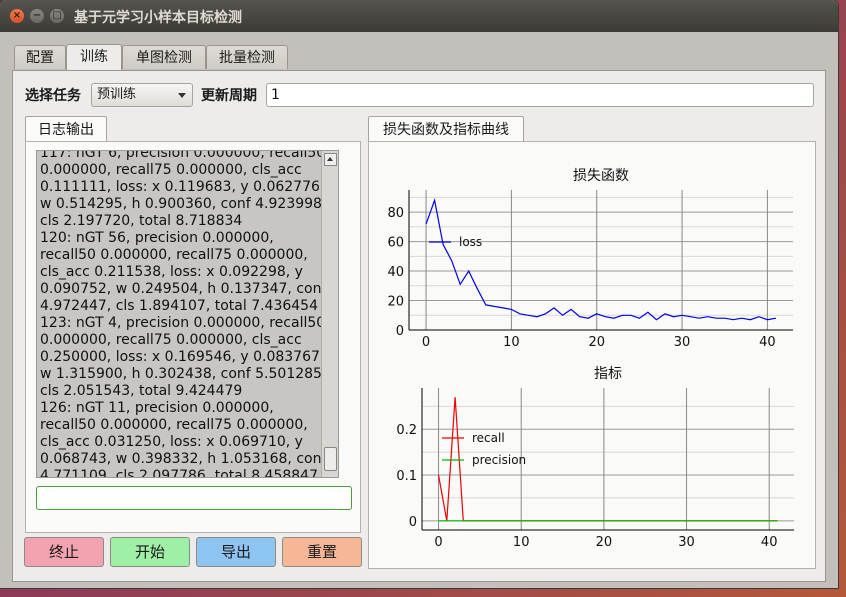 This screenshot has width=846, height=597. Describe the element at coordinates (488, 438) in the screenshot. I see `legend-label-recall: recall` at that location.